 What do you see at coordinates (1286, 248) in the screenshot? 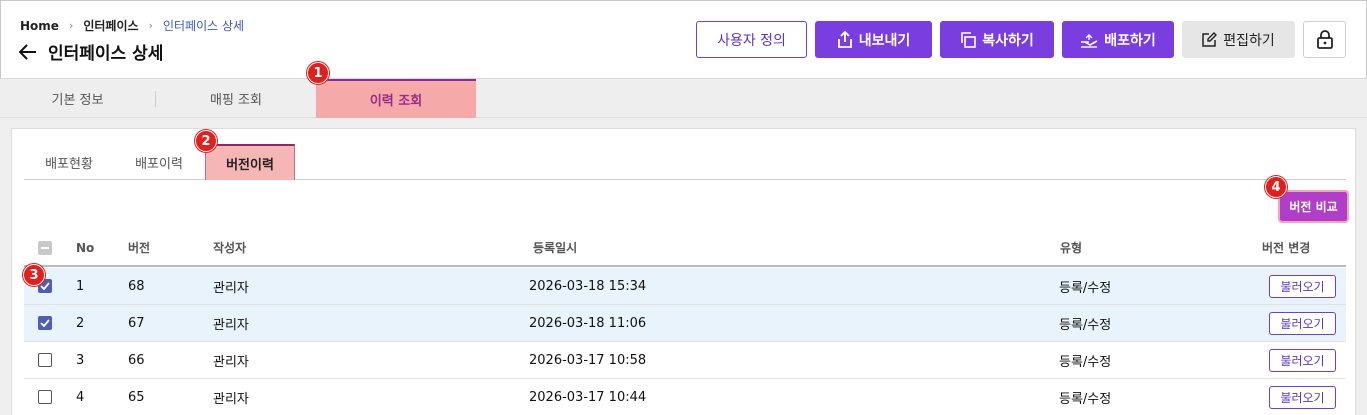
I see `header-version-change: 버전 변경` at bounding box center [1286, 248].